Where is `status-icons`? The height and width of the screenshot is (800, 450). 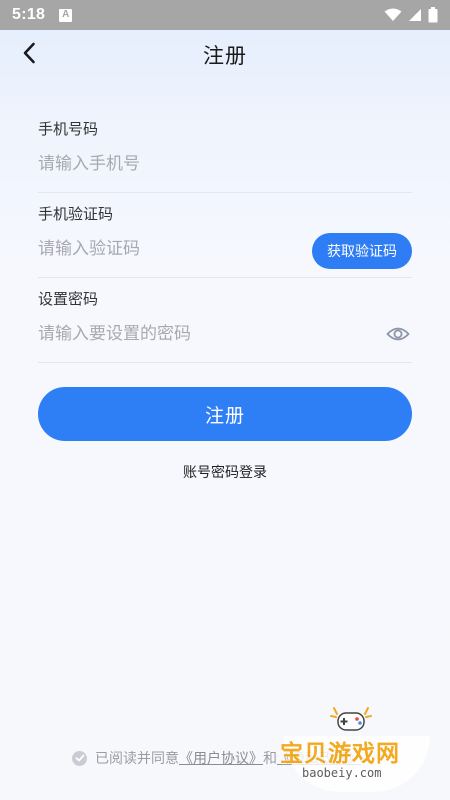 status-icons is located at coordinates (411, 15).